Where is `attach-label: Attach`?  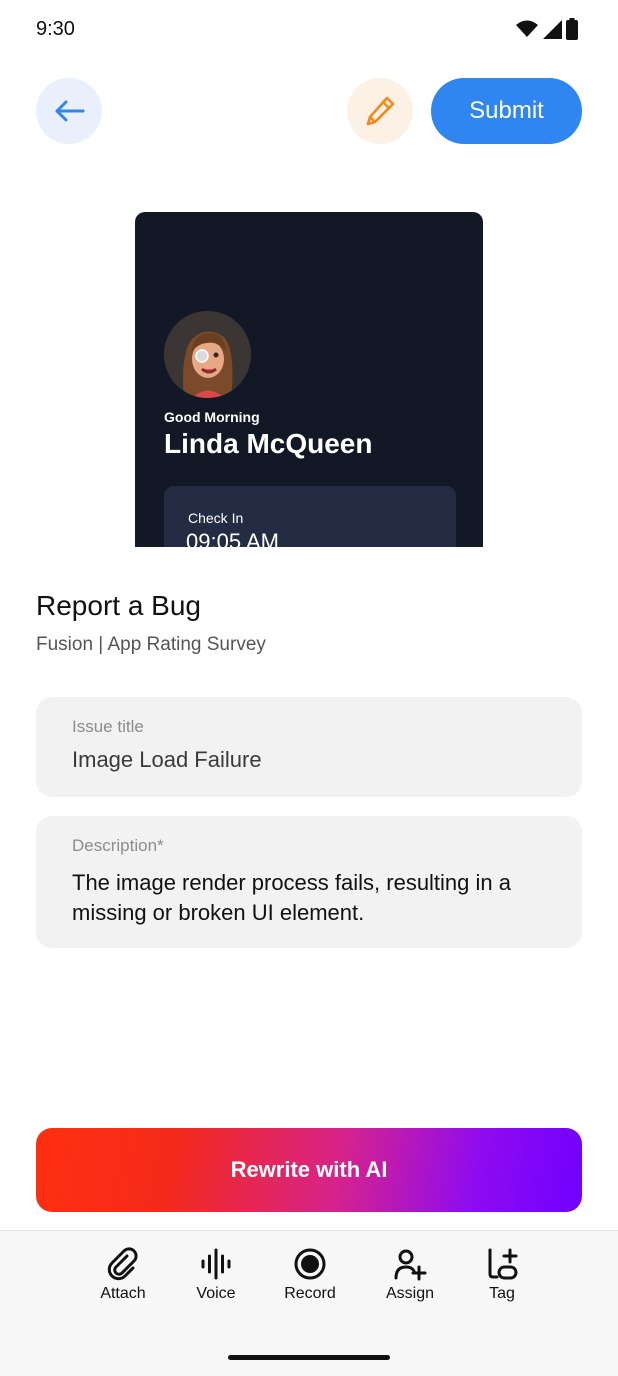
attach-label: Attach is located at coordinates (123, 1293).